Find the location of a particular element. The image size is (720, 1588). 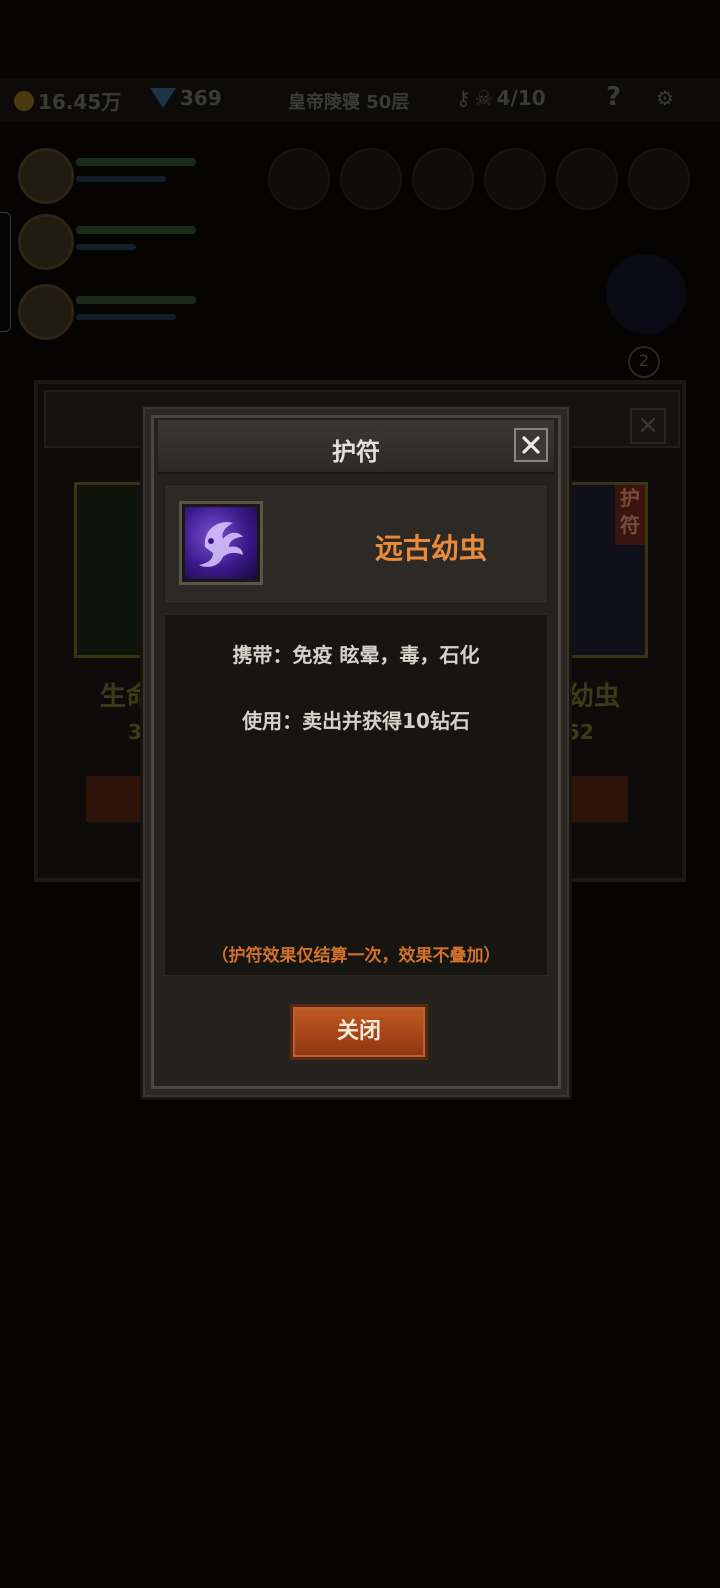

carry-effect-text: 携带：免疫 眩晕，毒，石化 is located at coordinates (356, 655).